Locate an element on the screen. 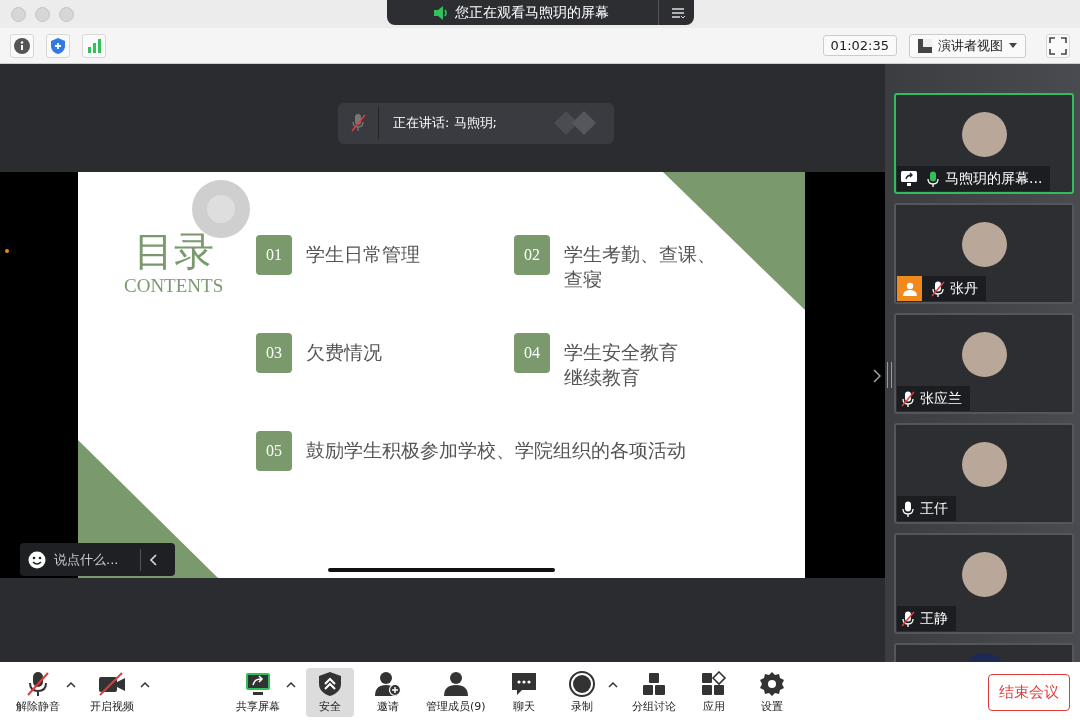  security-button: 安全 is located at coordinates (330, 692).